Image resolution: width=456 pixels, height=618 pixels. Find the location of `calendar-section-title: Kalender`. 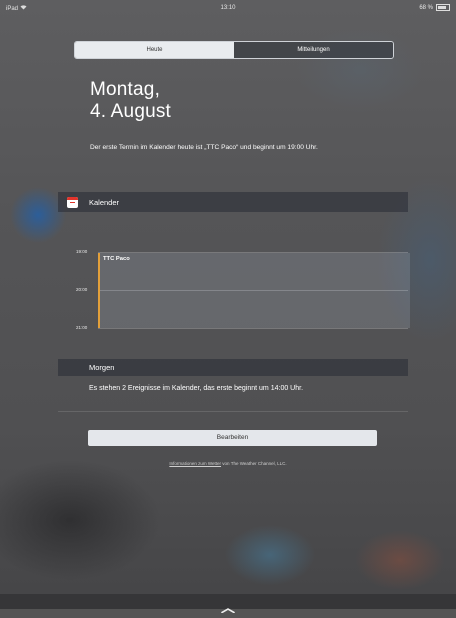

calendar-section-title: Kalender is located at coordinates (104, 202).